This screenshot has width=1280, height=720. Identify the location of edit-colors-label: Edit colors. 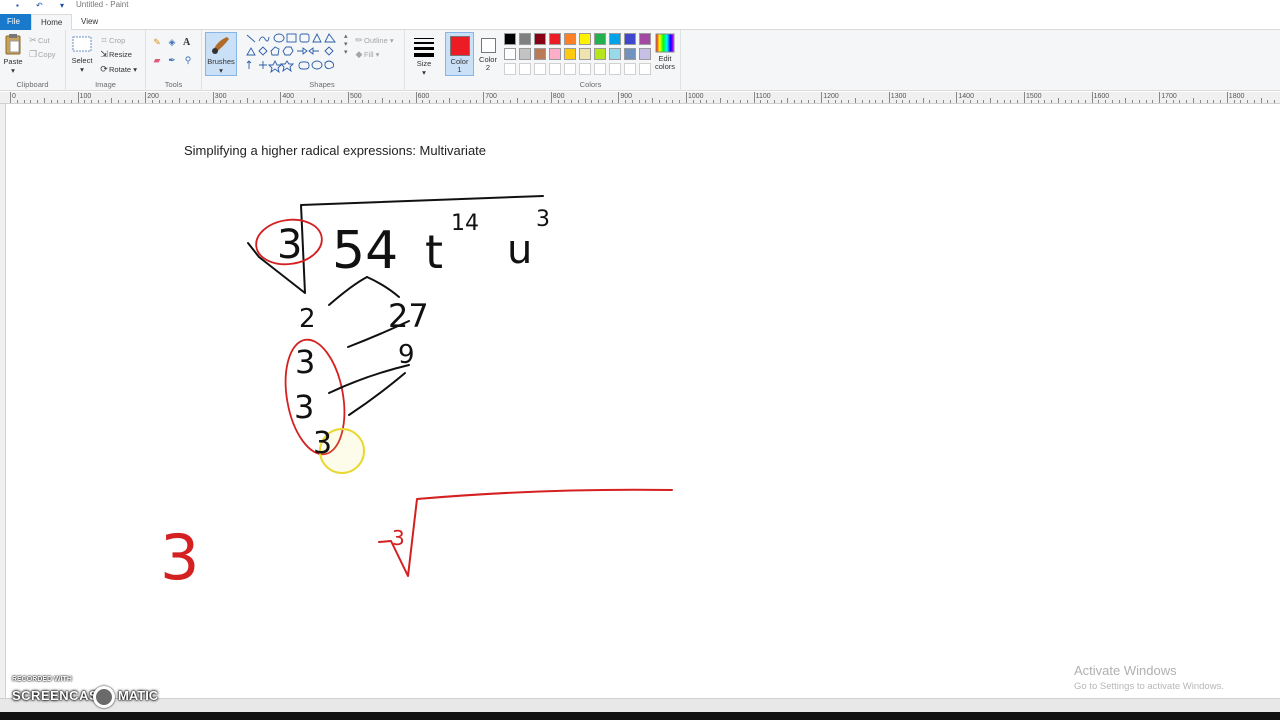
(664, 62).